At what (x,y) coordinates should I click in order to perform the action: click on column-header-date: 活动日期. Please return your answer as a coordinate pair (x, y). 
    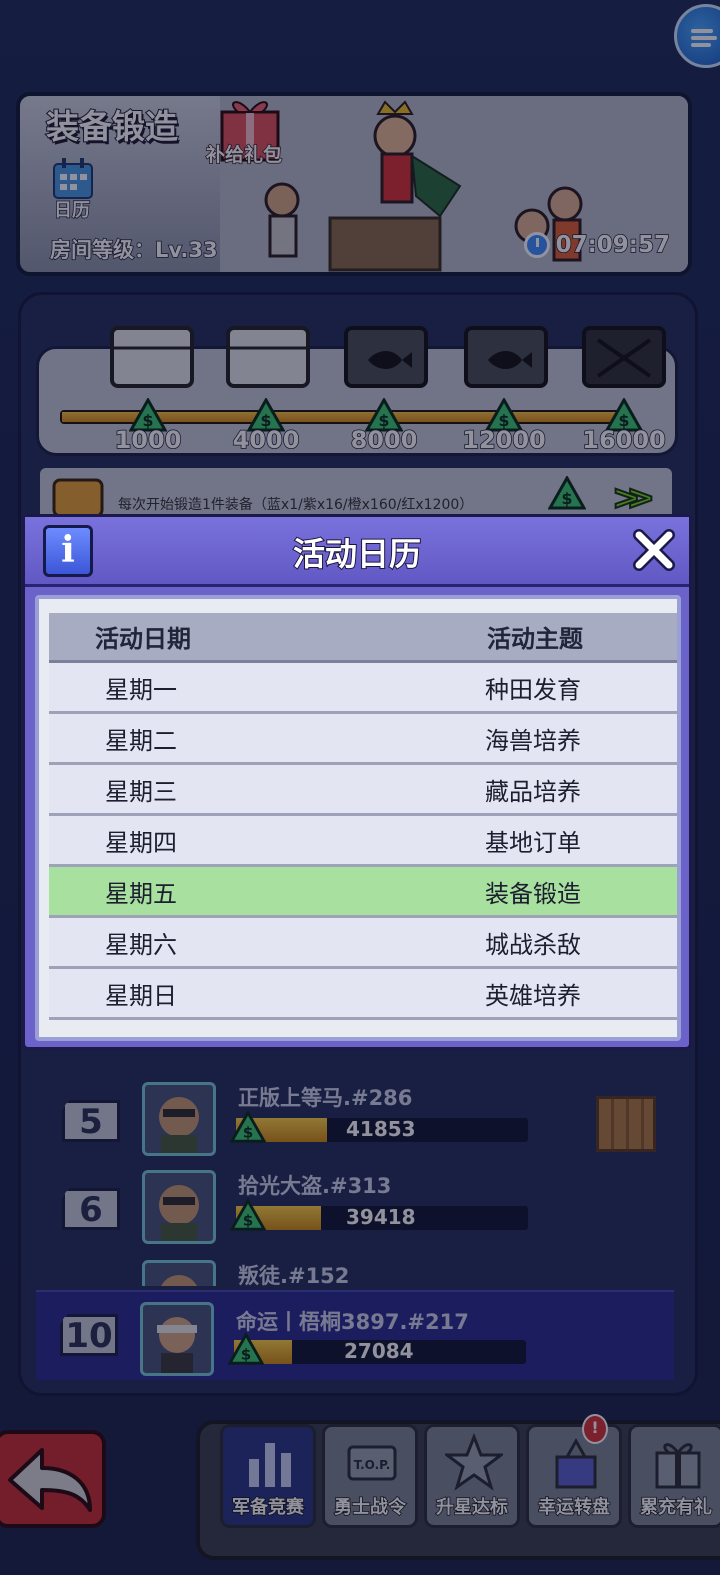
    Looking at the image, I should click on (206, 638).